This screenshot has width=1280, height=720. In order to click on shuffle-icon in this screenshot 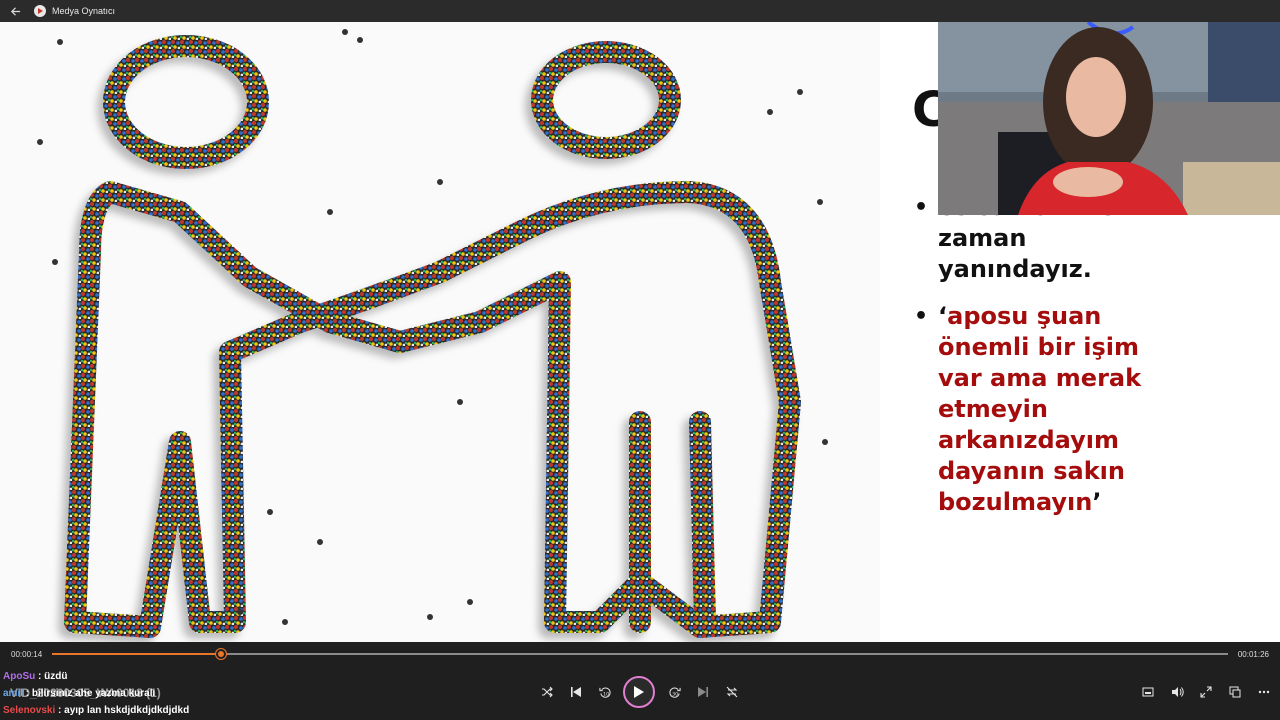, I will do `click(547, 692)`.